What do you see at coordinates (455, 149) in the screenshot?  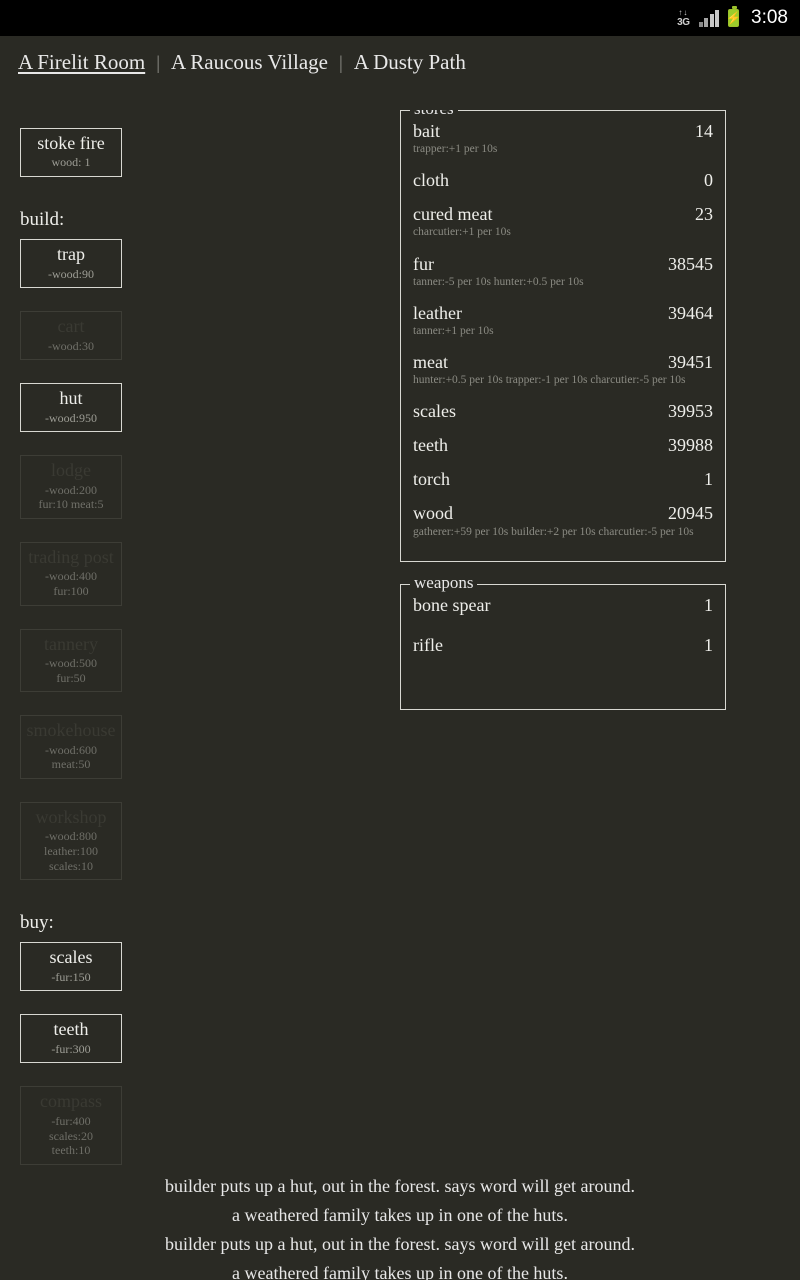 I see `resource-rate-note: trapper:+1 per 10s` at bounding box center [455, 149].